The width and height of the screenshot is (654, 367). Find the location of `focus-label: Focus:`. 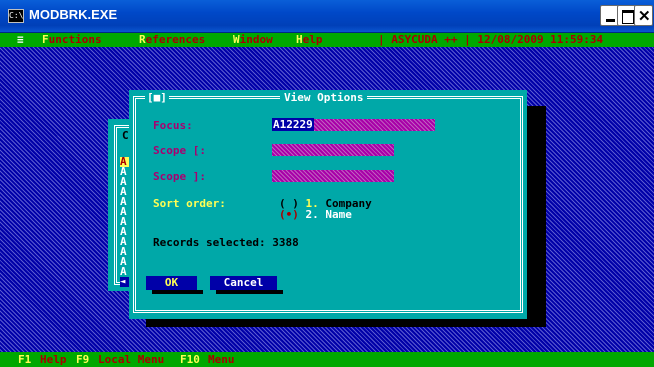

focus-label: Focus: is located at coordinates (173, 125).